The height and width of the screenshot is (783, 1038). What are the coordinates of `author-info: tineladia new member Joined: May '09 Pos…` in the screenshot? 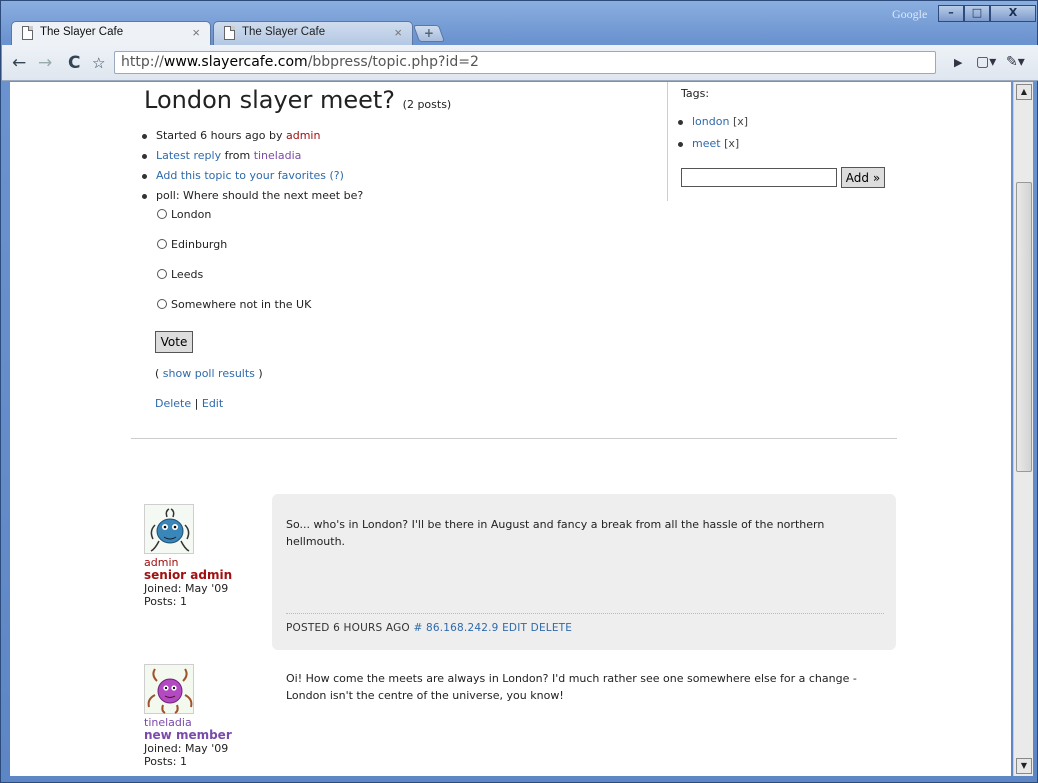 It's located at (188, 742).